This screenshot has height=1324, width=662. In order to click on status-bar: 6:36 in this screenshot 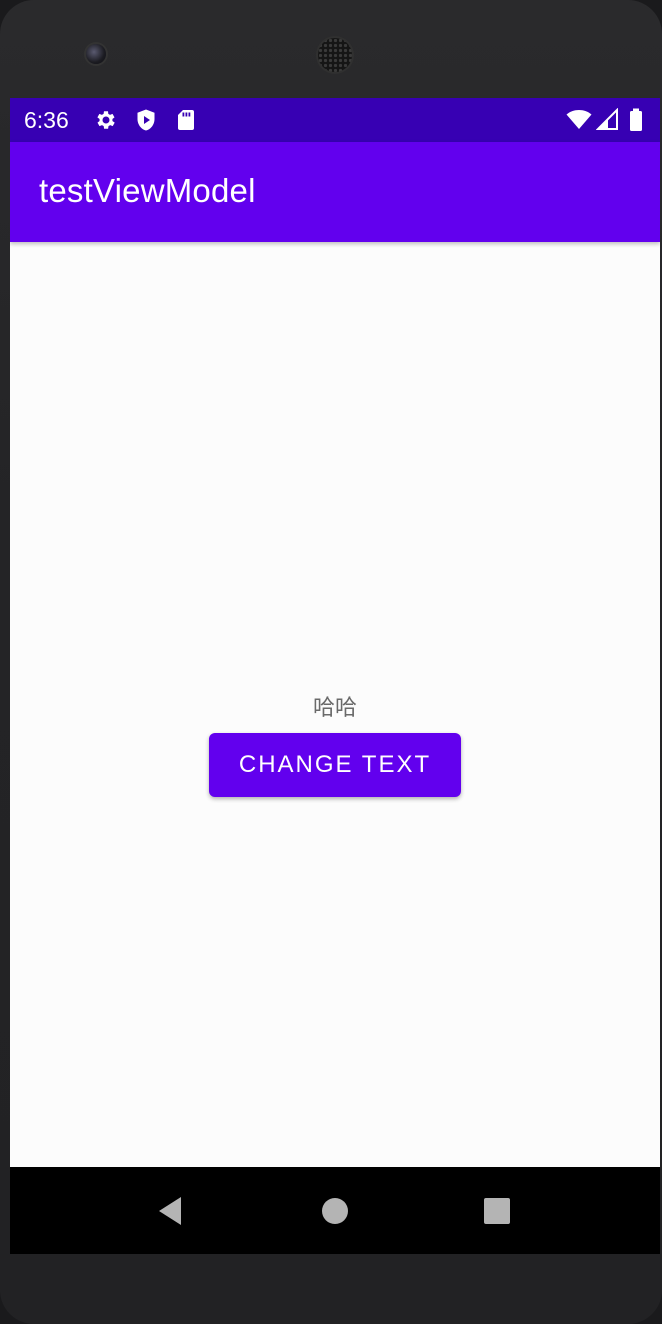, I will do `click(335, 120)`.